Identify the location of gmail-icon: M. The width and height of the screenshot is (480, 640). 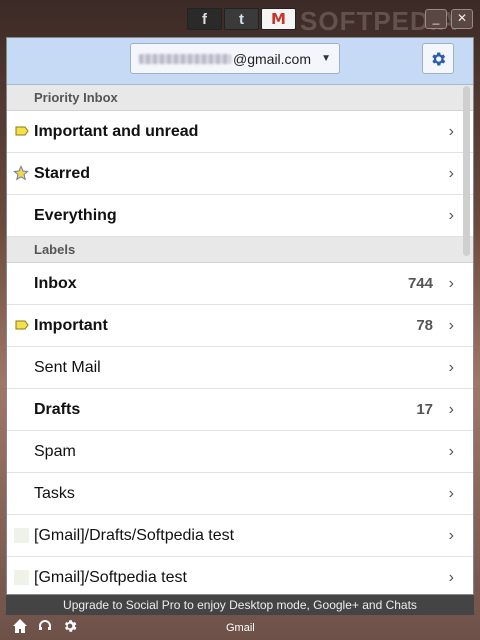
(278, 19).